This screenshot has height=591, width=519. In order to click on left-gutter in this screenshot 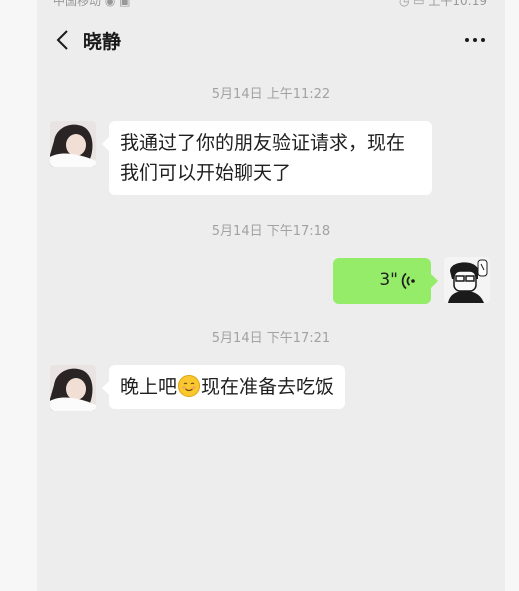, I will do `click(18, 295)`.